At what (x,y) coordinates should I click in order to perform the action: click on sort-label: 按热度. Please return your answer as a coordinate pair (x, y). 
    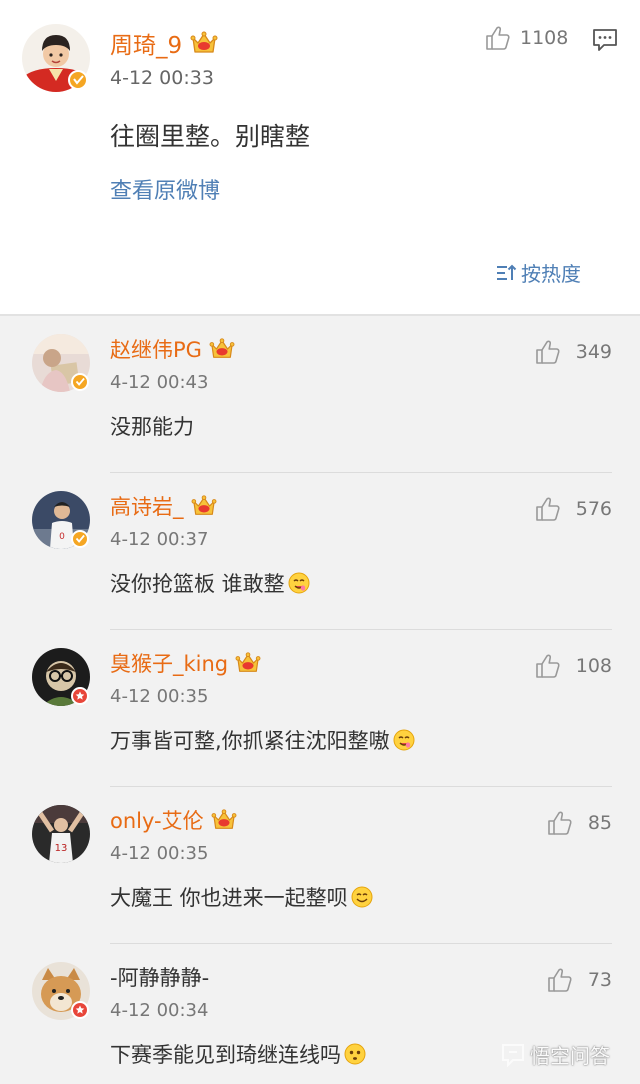
    Looking at the image, I should click on (551, 274).